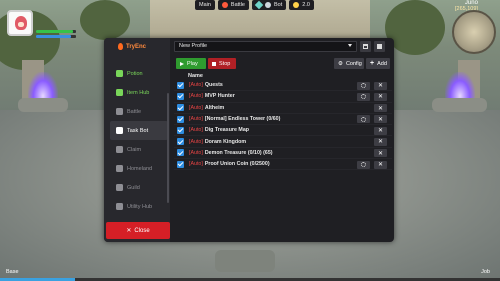  I want to click on config-button: ⚙ Config, so click(349, 63).